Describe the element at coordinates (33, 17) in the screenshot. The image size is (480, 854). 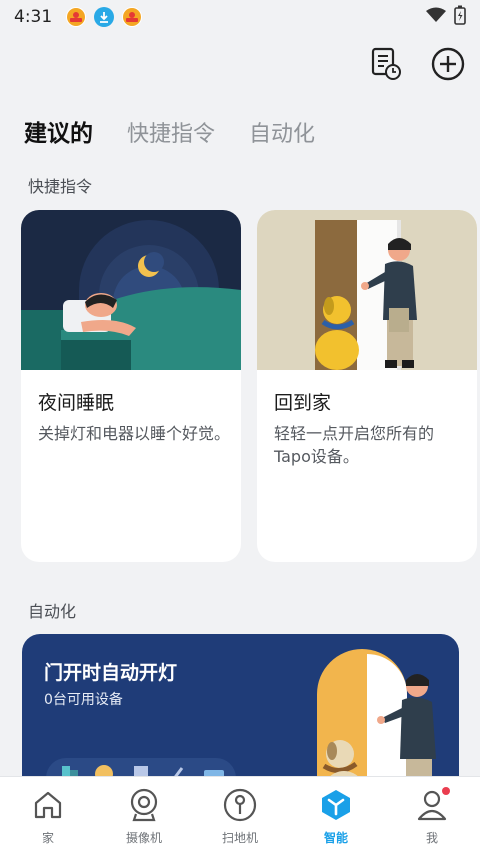
I see `status-time: 4:31` at that location.